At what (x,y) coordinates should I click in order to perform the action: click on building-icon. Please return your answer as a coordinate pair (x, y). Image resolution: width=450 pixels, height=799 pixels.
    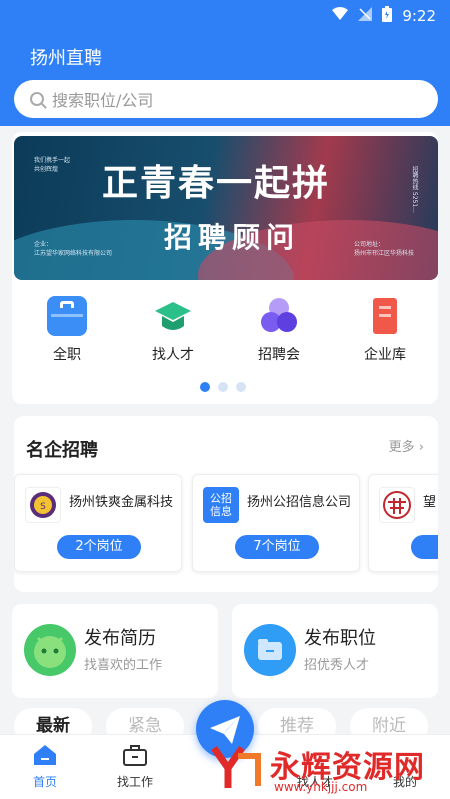
    Looking at the image, I should click on (385, 316).